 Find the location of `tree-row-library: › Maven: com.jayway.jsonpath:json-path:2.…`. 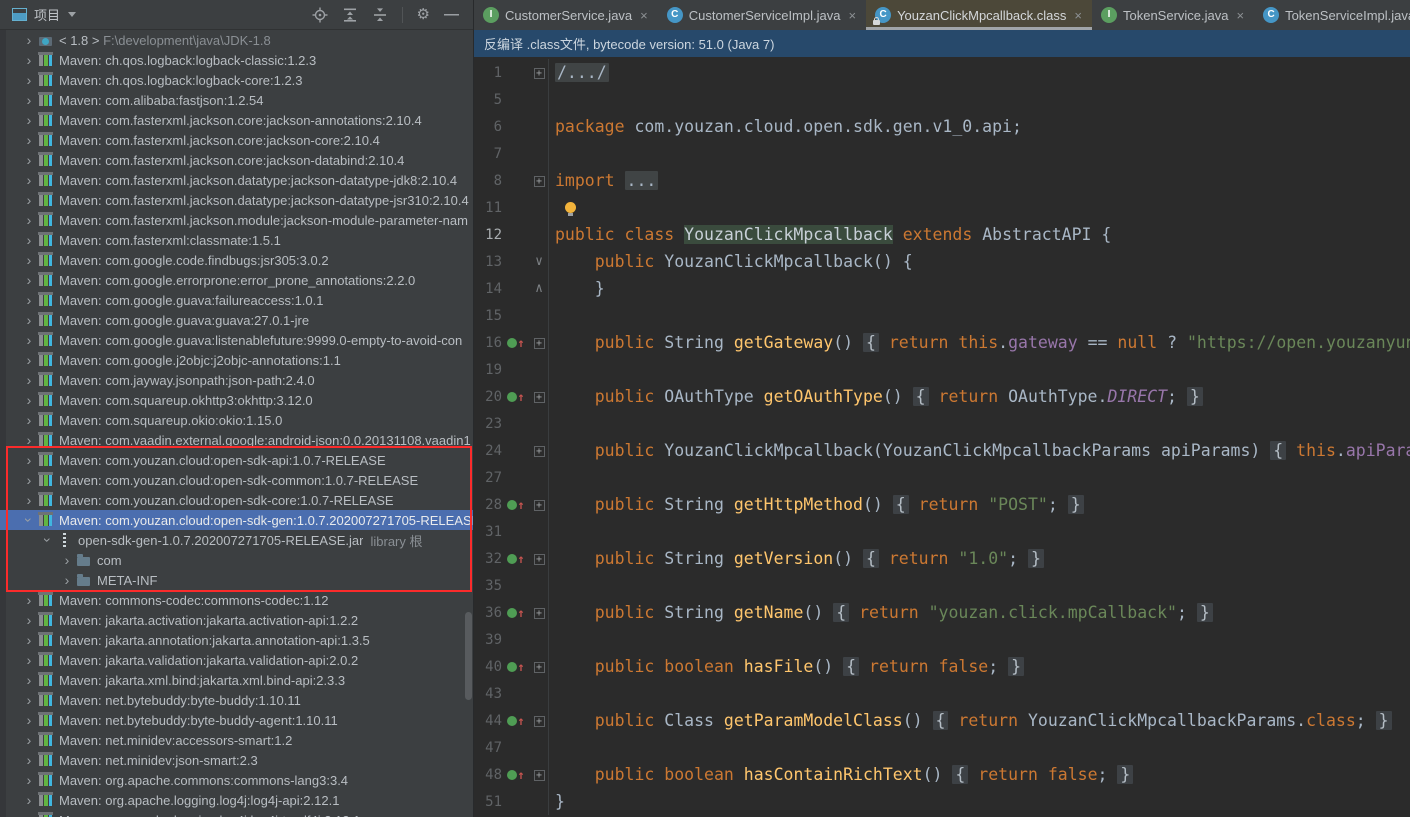

tree-row-library: › Maven: com.jayway.jsonpath:json-path:2.… is located at coordinates (236, 380).